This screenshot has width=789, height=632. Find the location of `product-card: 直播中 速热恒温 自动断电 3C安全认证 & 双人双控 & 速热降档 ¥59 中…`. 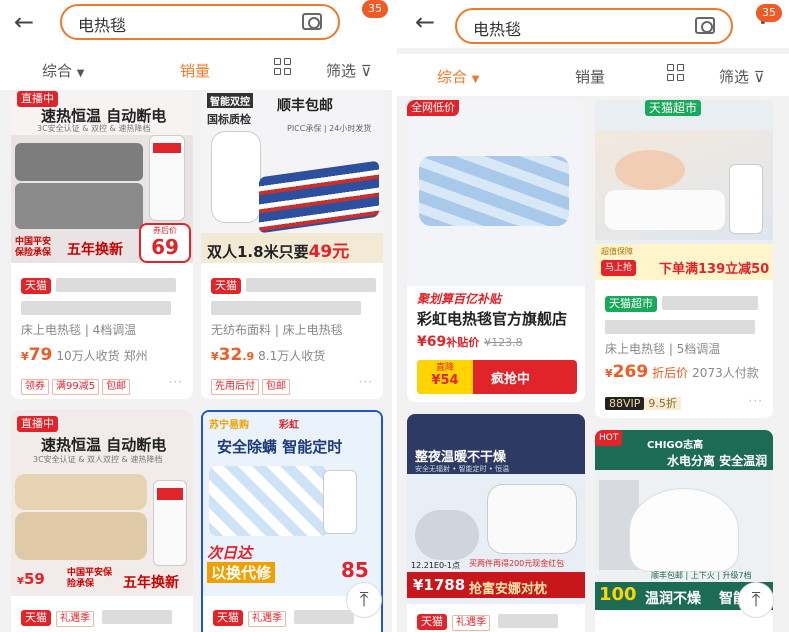

product-card: 直播中 速热恒温 自动断电 3C安全认证 & 双人双控 & 速热降档 ¥59 中… is located at coordinates (102, 521).